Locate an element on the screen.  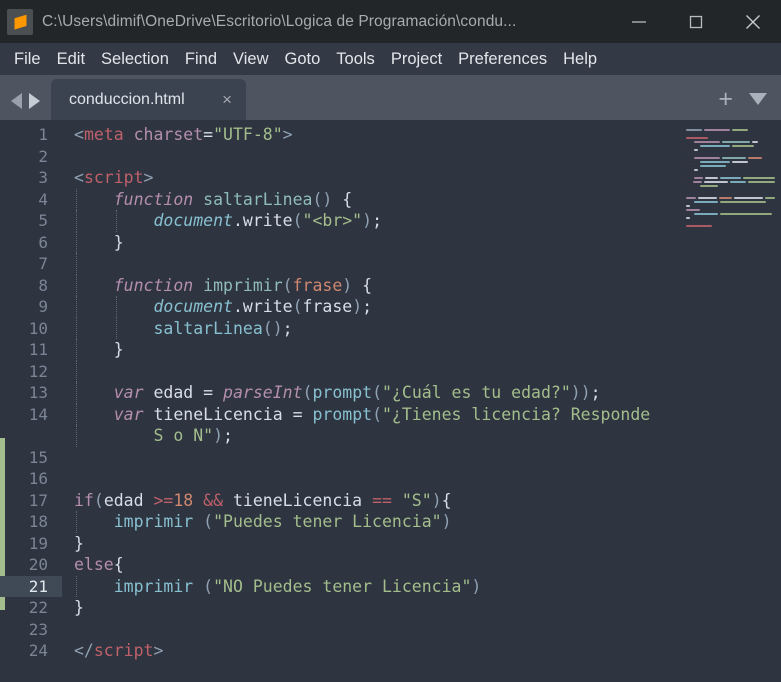
menu-item-selection: Selection is located at coordinates (135, 59).